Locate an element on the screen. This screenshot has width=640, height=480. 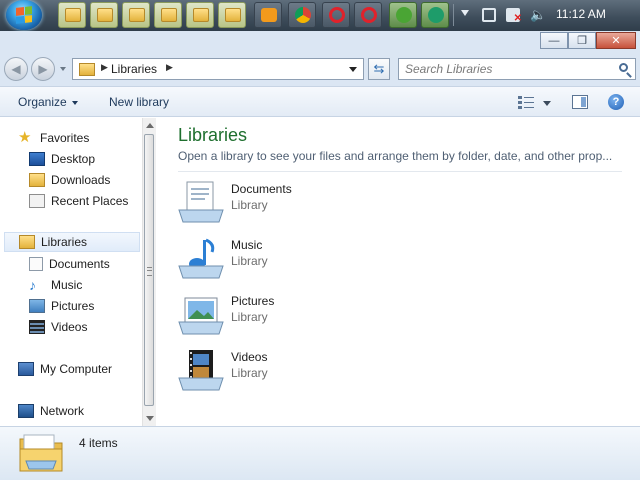
maximize-icon: ❐ is located at coordinates (582, 41).